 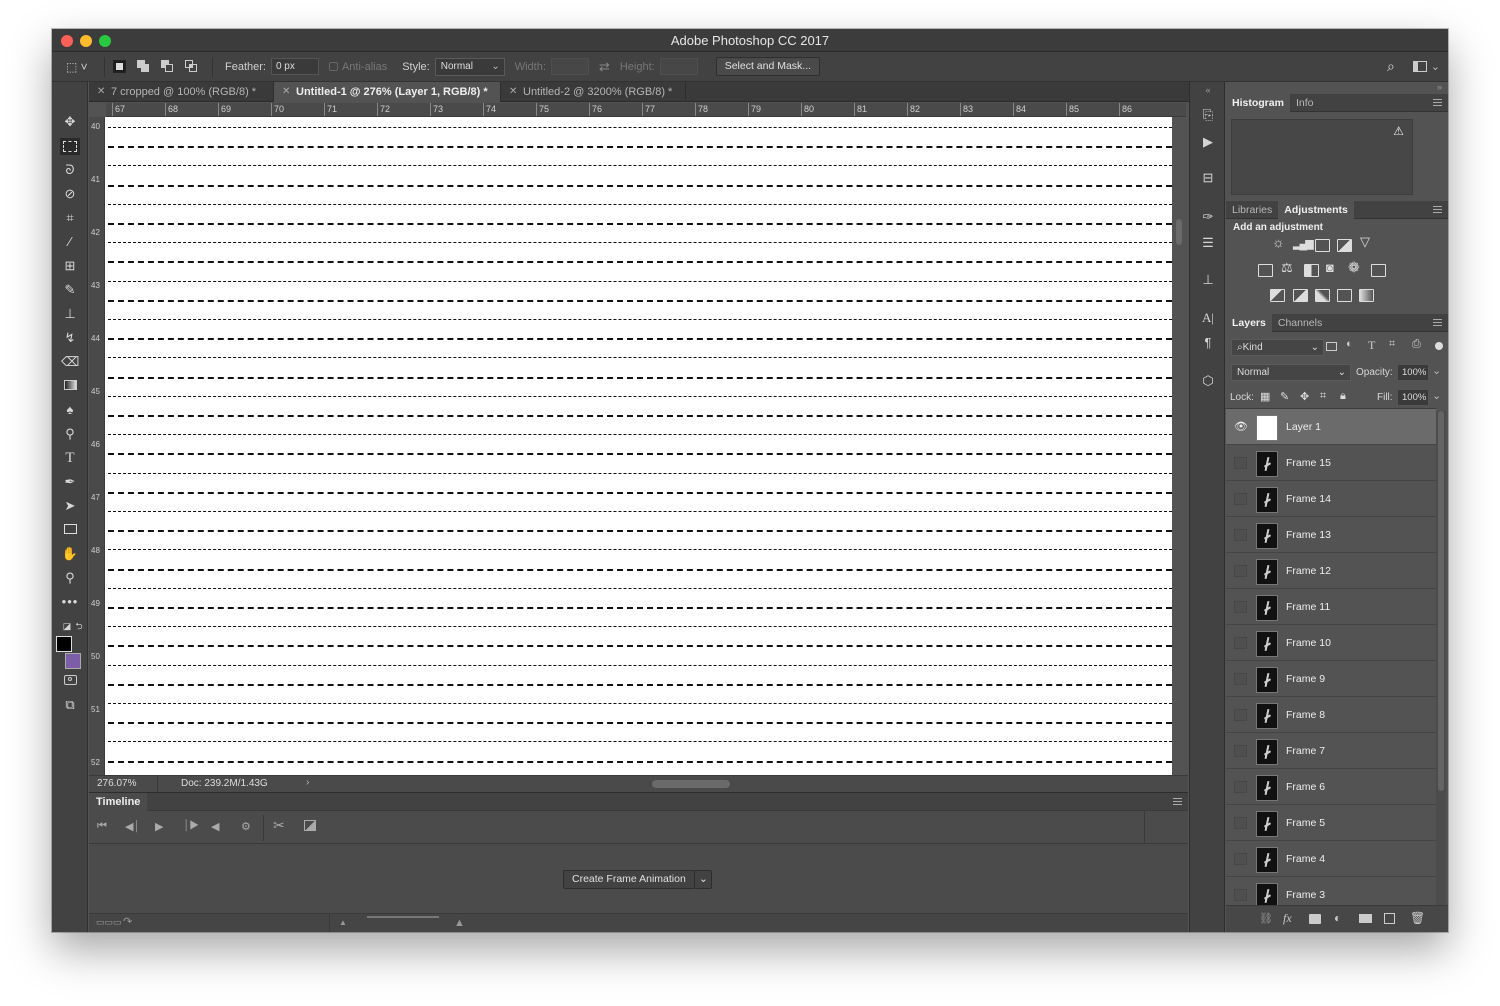 I want to click on lock-artboard-icon: ⌗, so click(x=1323, y=396).